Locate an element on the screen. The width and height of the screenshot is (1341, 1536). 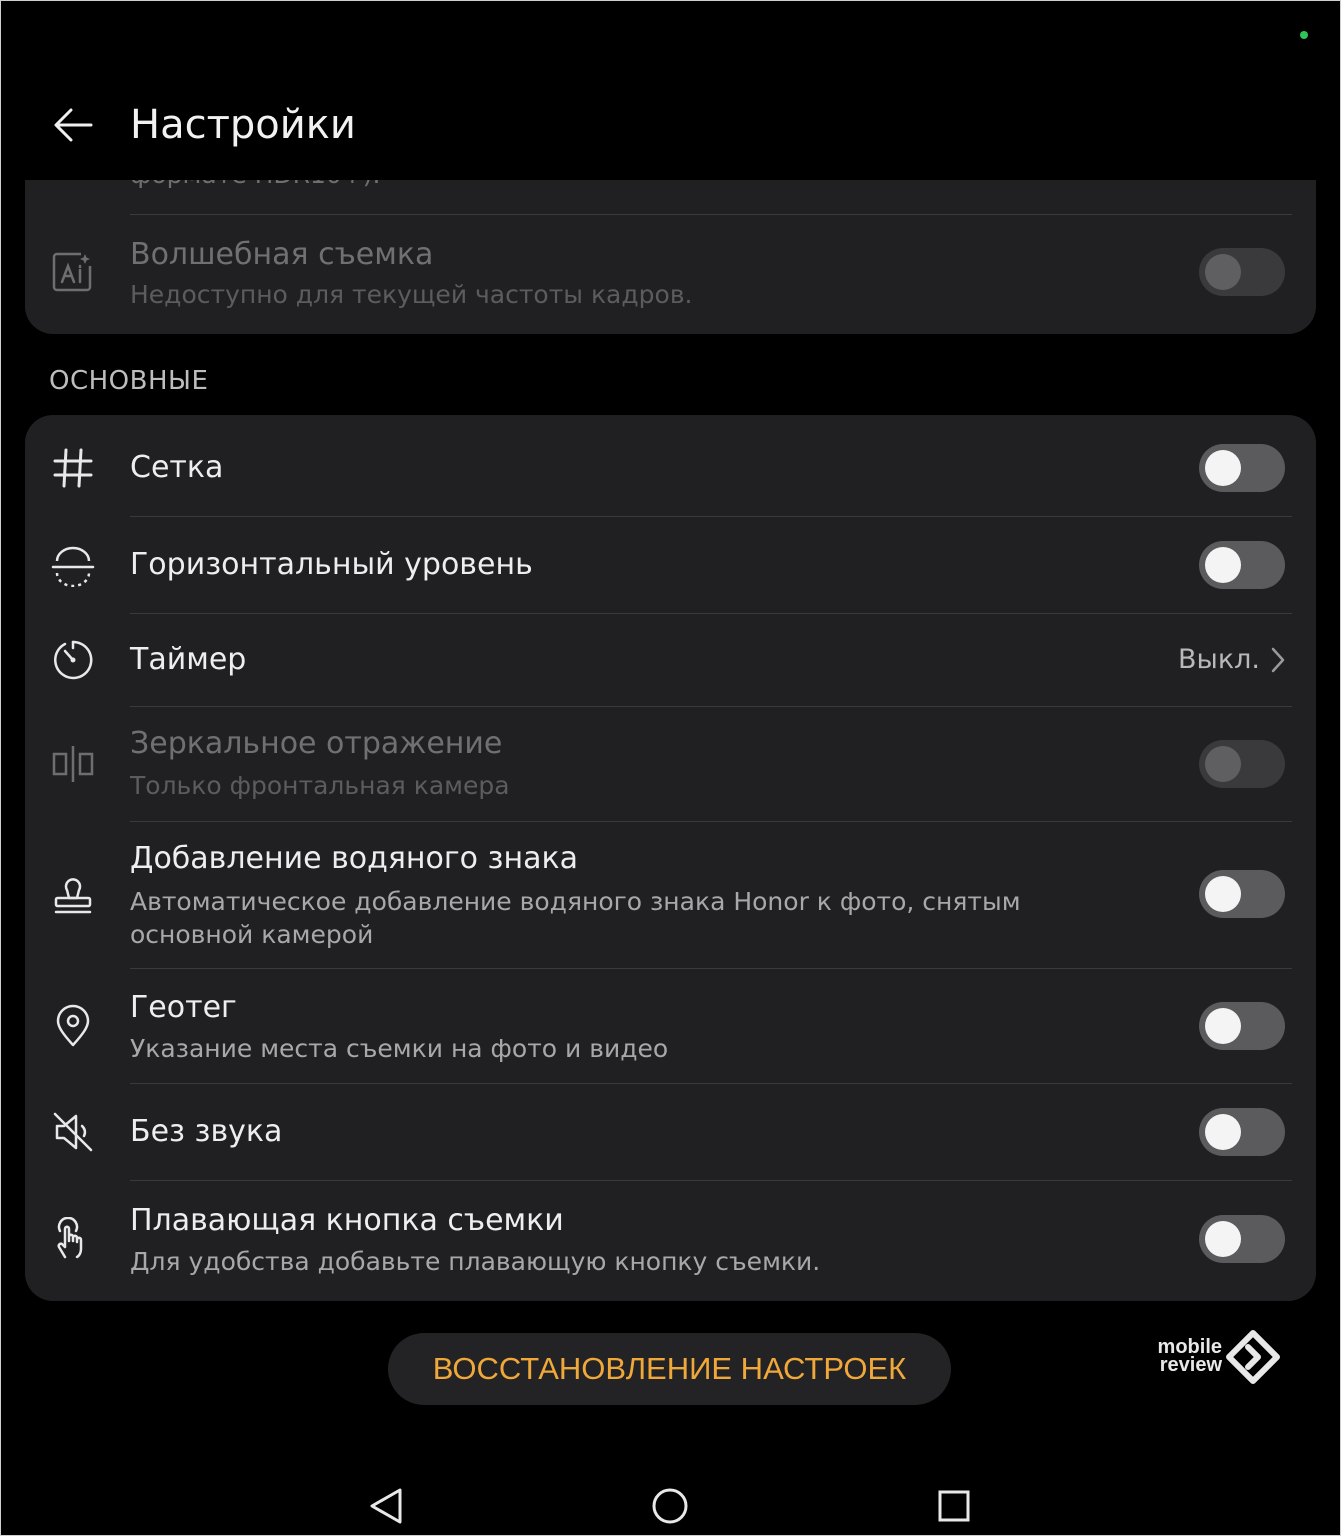
watermark-toggle is located at coordinates (1242, 894).